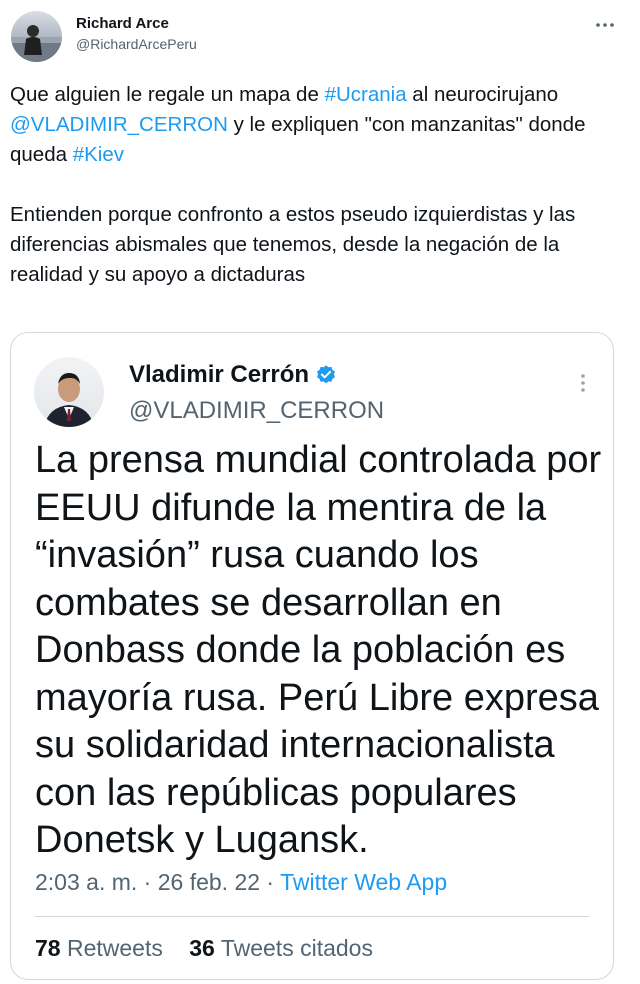 Image resolution: width=640 pixels, height=984 pixels. I want to click on author-name: Richard Arce, so click(122, 23).